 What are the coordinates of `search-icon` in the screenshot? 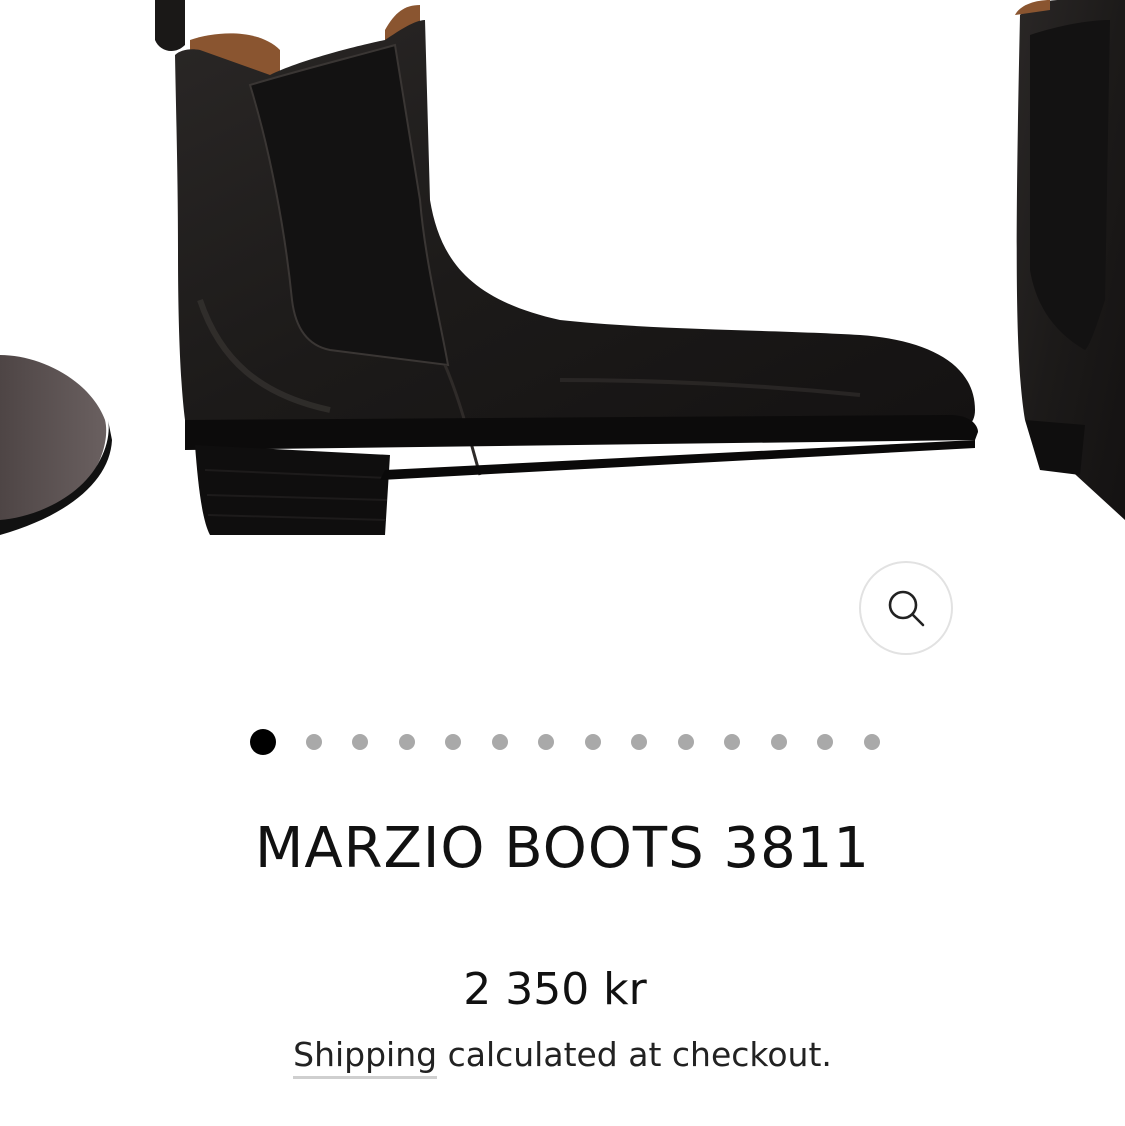 It's located at (906, 608).